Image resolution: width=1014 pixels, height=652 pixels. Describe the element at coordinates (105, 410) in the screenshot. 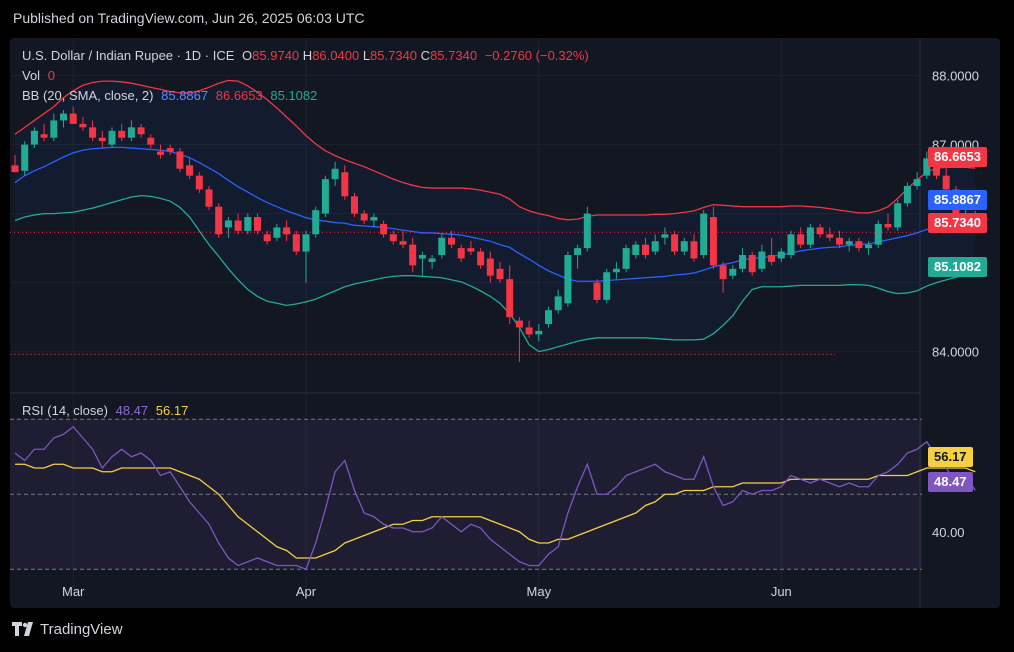

I see `rsi-legend-row: RSI (14, close) 48.47 56.17` at that location.